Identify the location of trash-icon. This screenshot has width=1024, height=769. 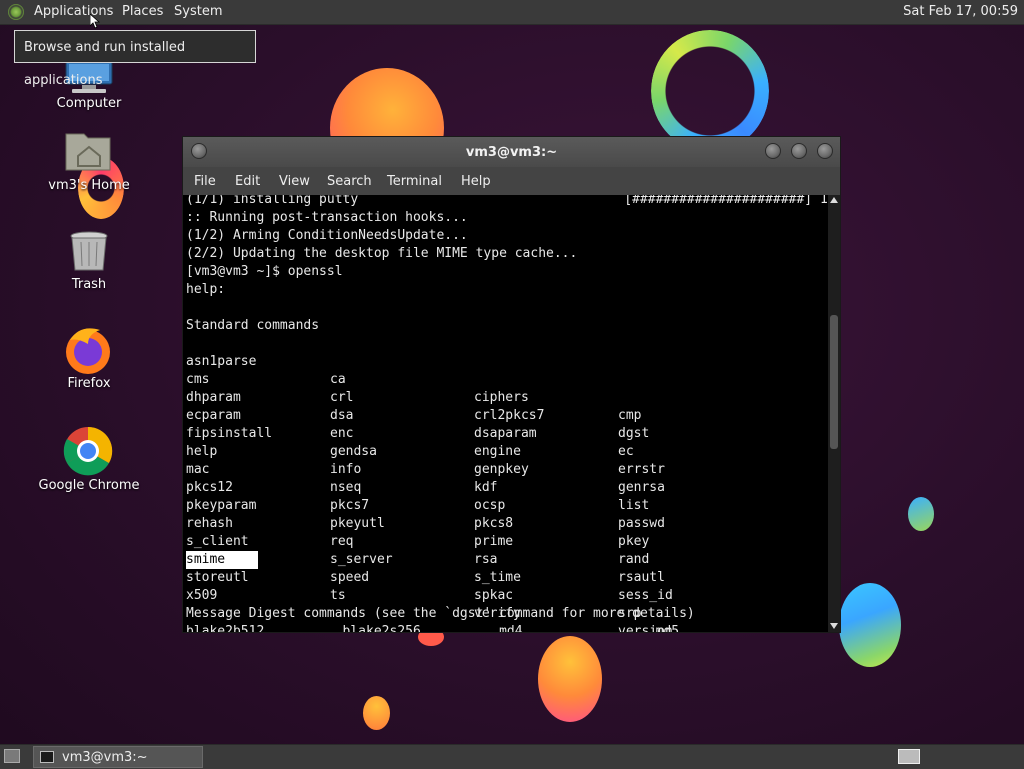
(89, 251).